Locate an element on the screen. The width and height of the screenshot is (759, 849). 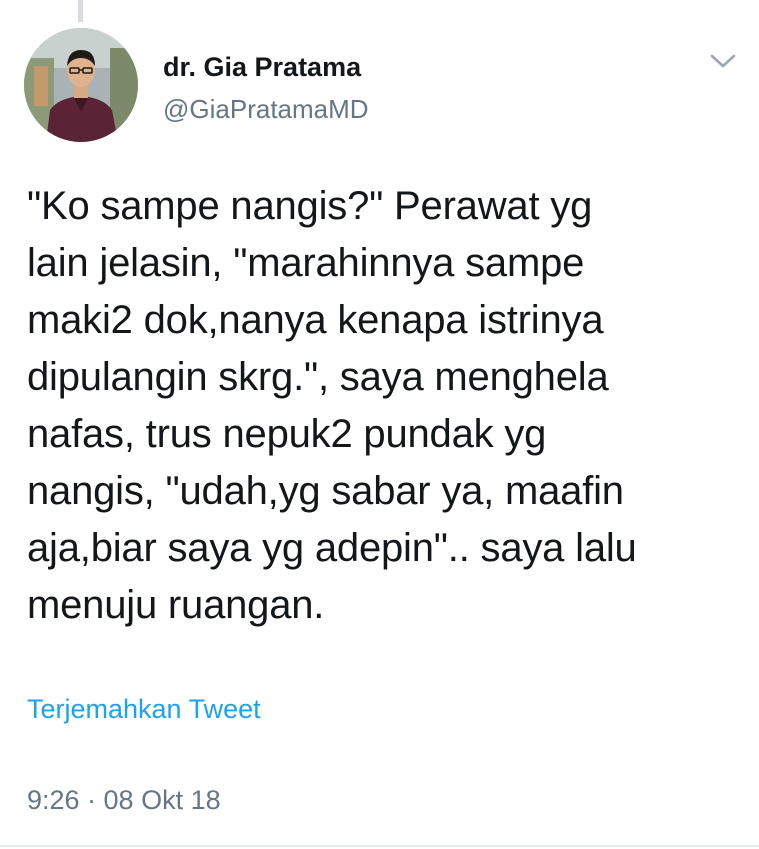
tweet-text-line: dipulangin skrg.", saya menghela is located at coordinates (318, 377).